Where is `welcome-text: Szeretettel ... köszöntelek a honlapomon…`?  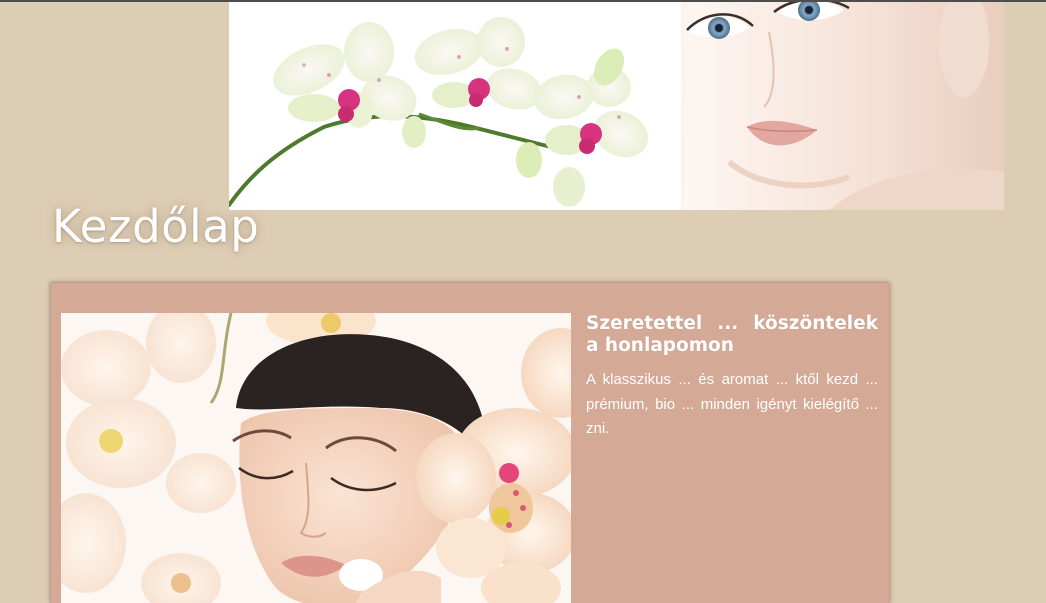
welcome-text: Szeretettel ... köszöntelek a honlapomon… is located at coordinates (732, 384).